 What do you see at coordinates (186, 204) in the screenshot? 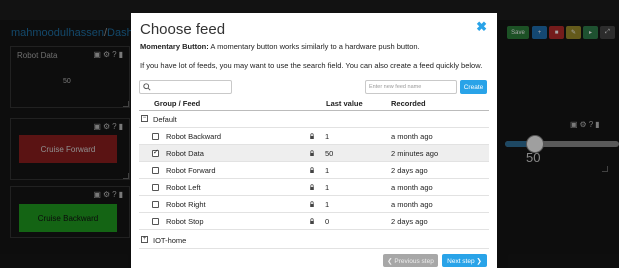
I see `feed-name: Robot Right` at bounding box center [186, 204].